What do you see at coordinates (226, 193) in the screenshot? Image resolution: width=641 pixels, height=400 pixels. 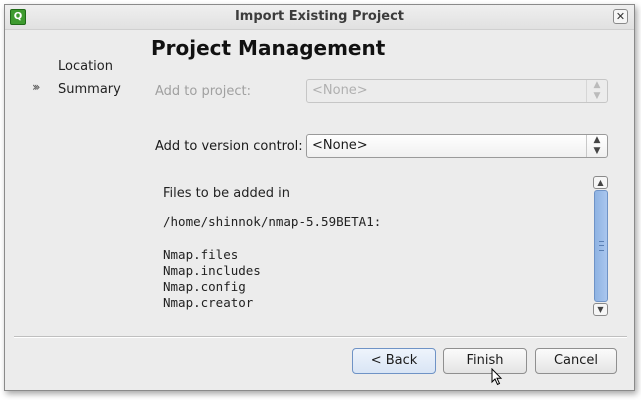 I see `files-heading: Files to be added in` at bounding box center [226, 193].